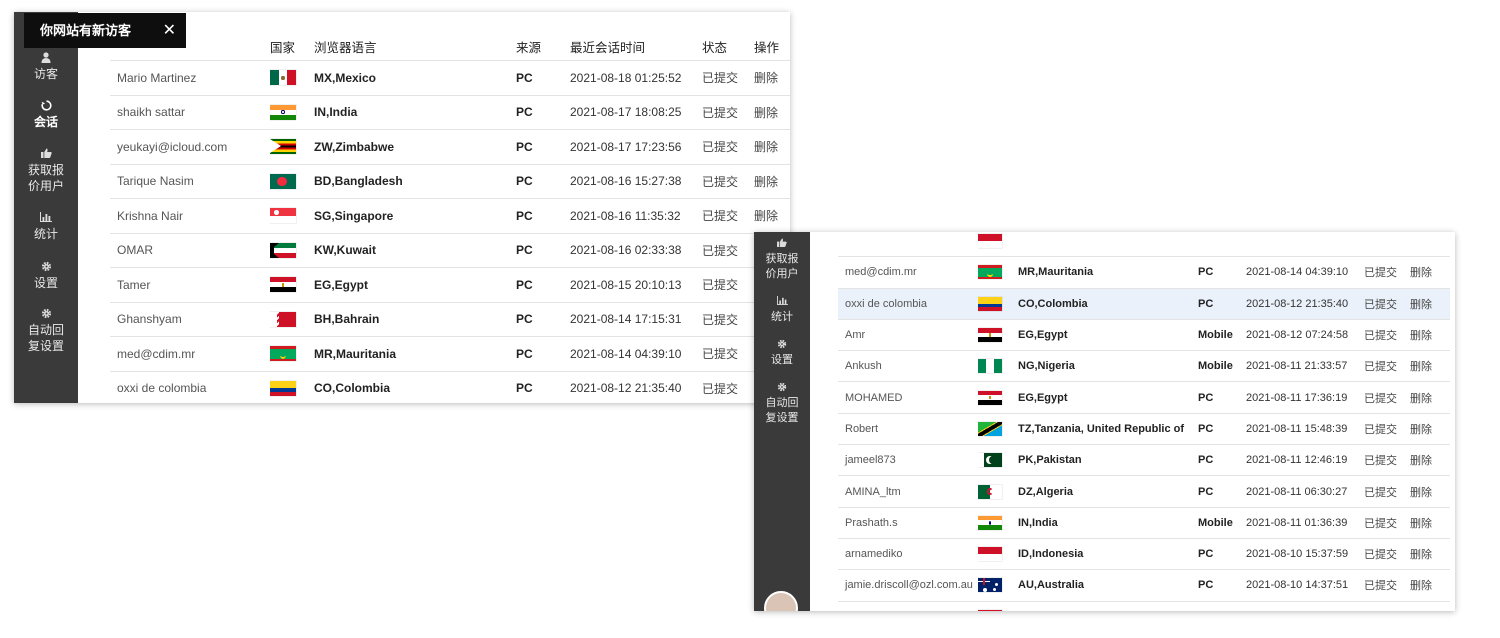 This screenshot has width=1500, height=638. What do you see at coordinates (781, 601) in the screenshot?
I see `avatar` at bounding box center [781, 601].